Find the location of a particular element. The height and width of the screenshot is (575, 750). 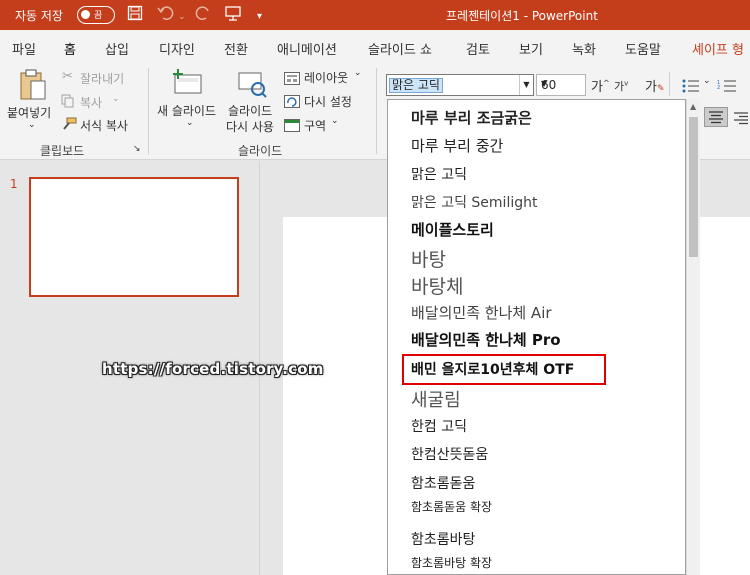

undo-icon is located at coordinates (166, 15).